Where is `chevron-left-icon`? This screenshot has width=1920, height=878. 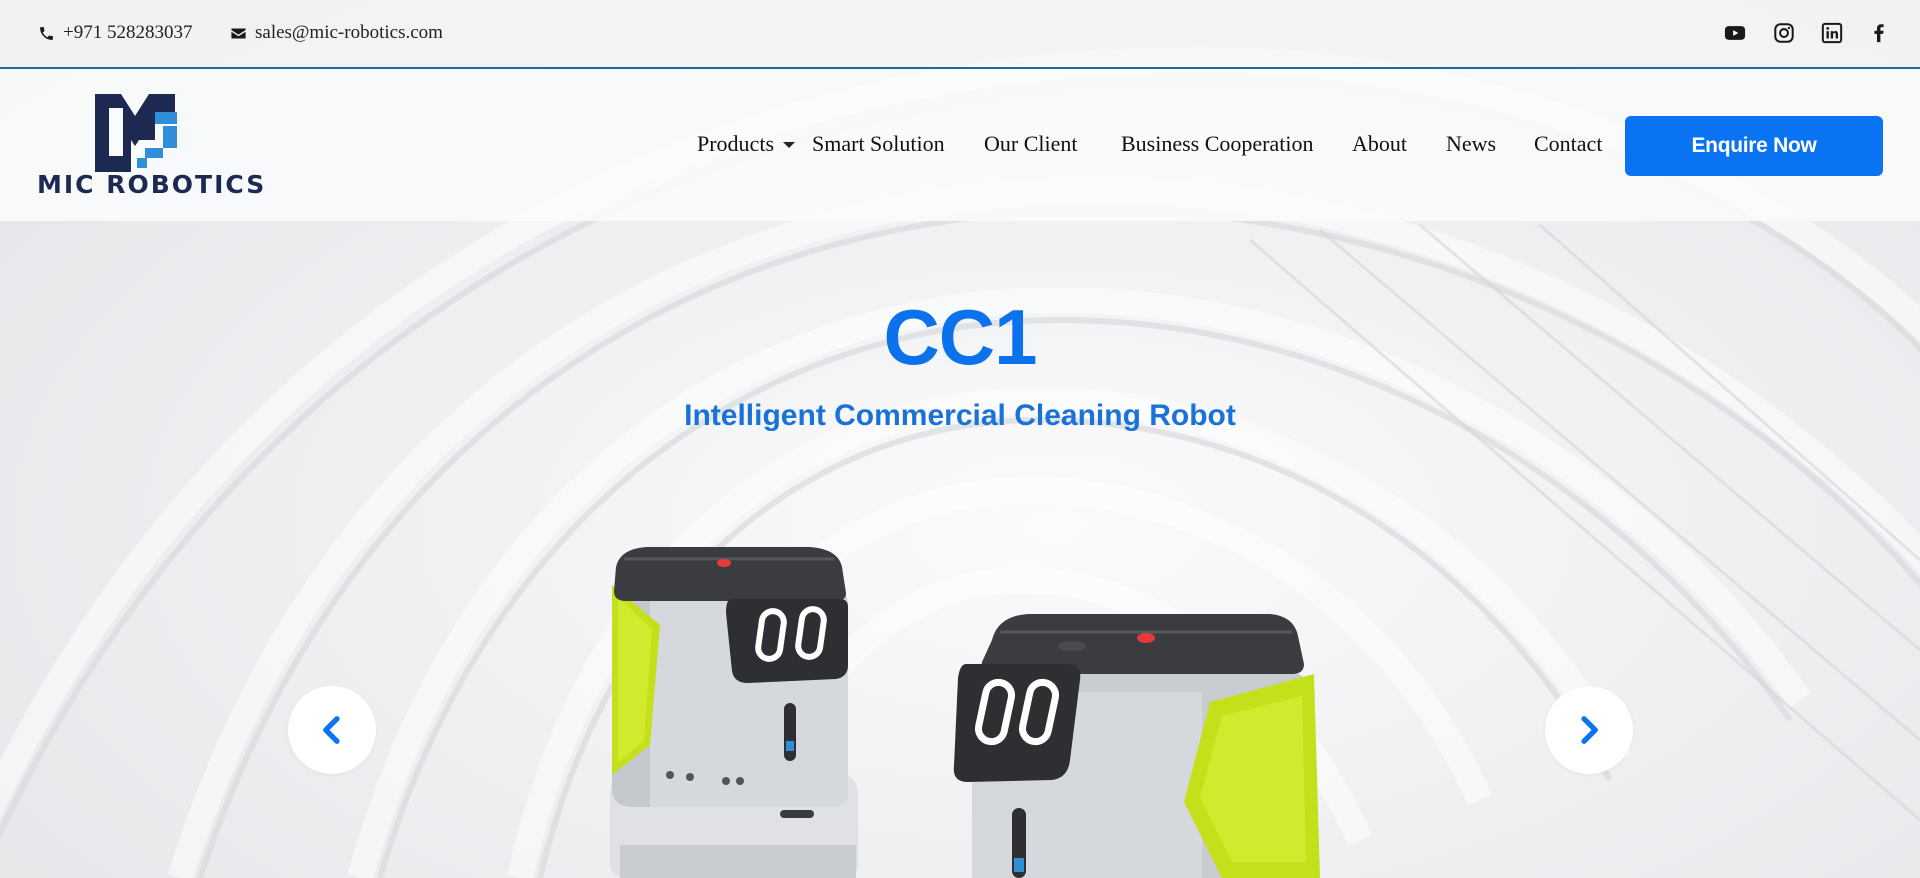 chevron-left-icon is located at coordinates (331, 730).